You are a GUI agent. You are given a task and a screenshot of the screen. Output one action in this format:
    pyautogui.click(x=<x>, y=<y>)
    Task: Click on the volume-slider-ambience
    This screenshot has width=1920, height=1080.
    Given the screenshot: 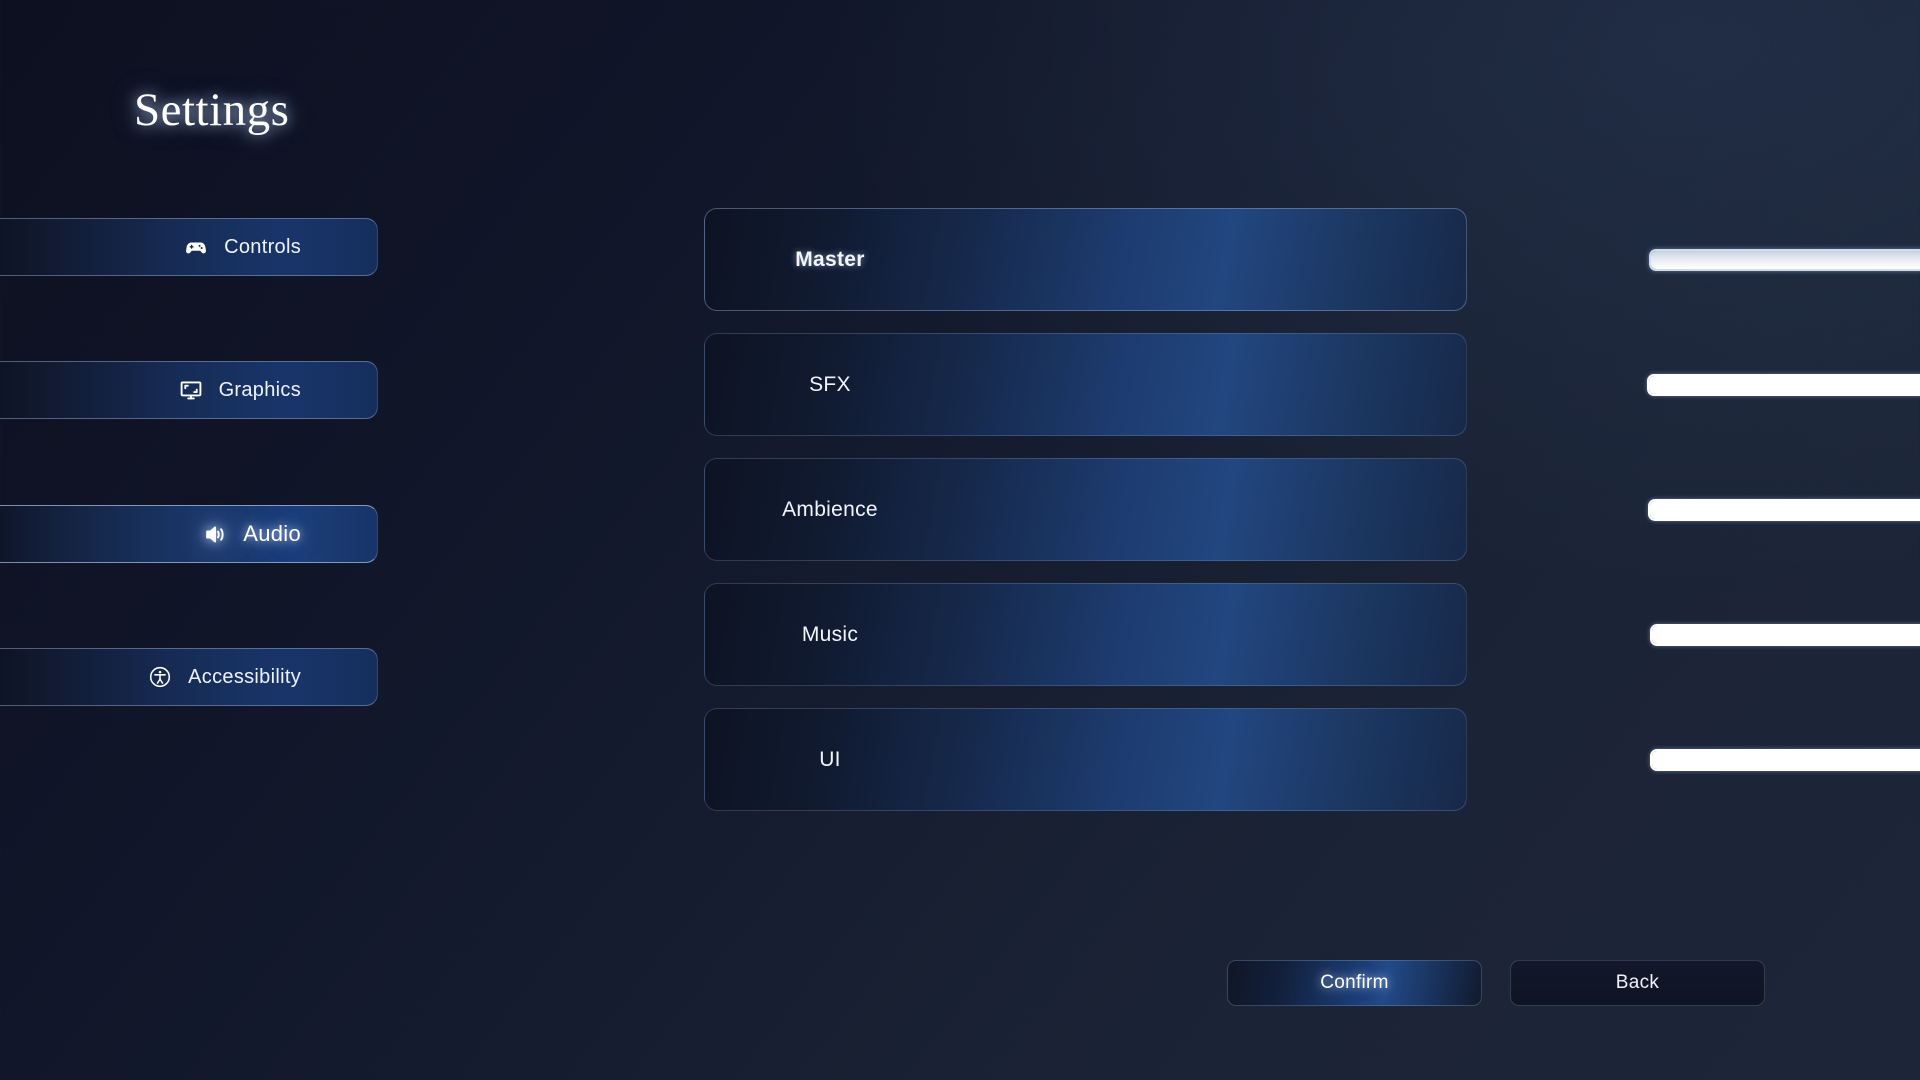 What is the action you would take?
    pyautogui.click(x=1784, y=509)
    